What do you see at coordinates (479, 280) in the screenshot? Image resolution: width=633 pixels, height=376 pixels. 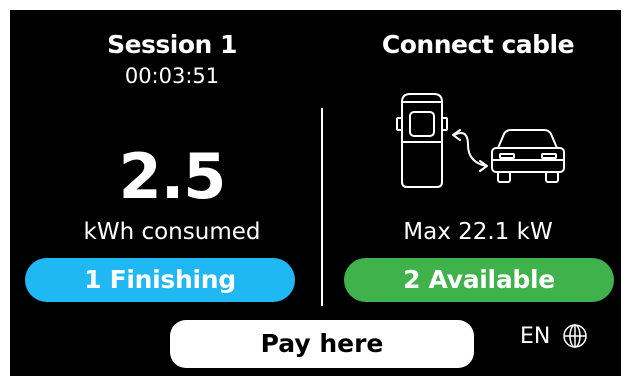 I see `connector-2-status-button: 2 Available` at bounding box center [479, 280].